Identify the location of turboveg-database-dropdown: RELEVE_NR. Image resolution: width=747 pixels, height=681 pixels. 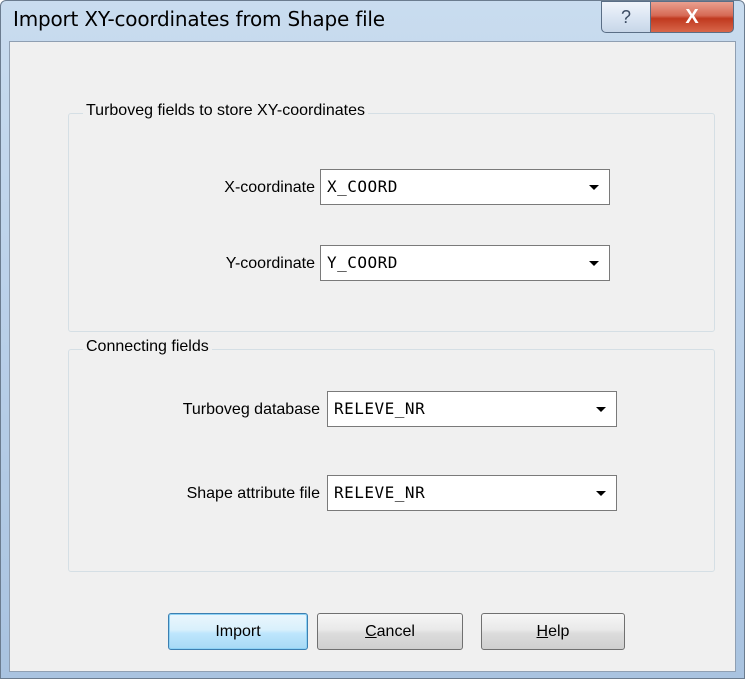
(472, 409).